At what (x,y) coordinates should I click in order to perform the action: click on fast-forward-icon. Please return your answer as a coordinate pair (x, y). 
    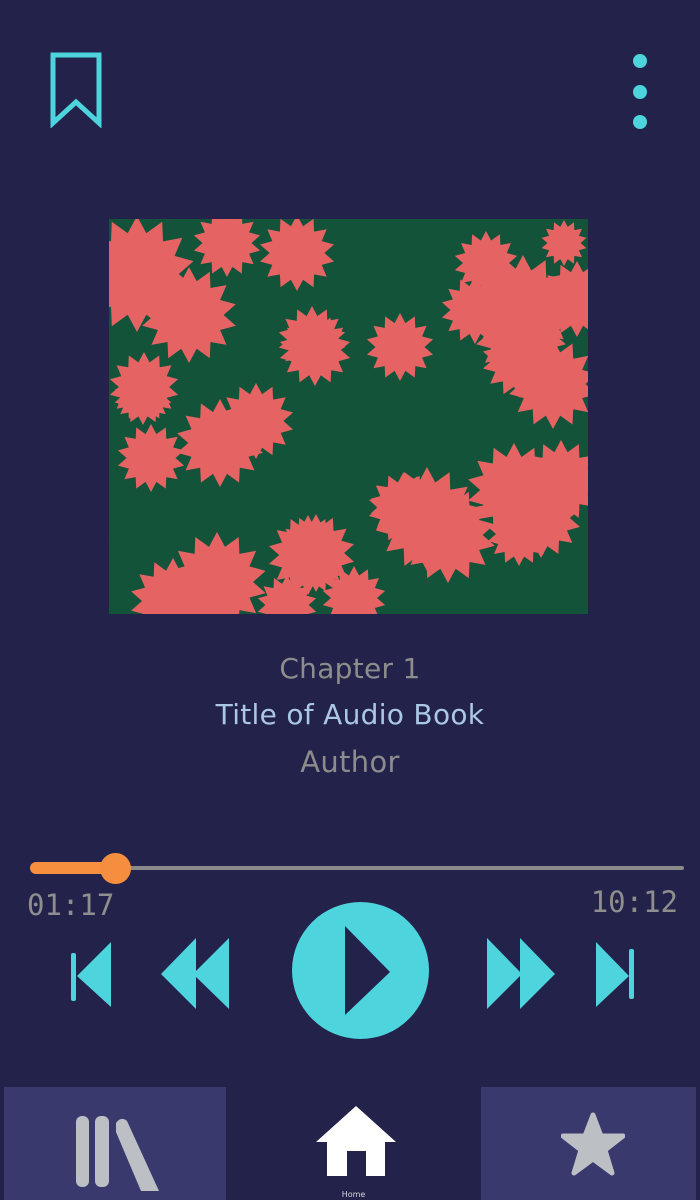
    Looking at the image, I should click on (521, 973).